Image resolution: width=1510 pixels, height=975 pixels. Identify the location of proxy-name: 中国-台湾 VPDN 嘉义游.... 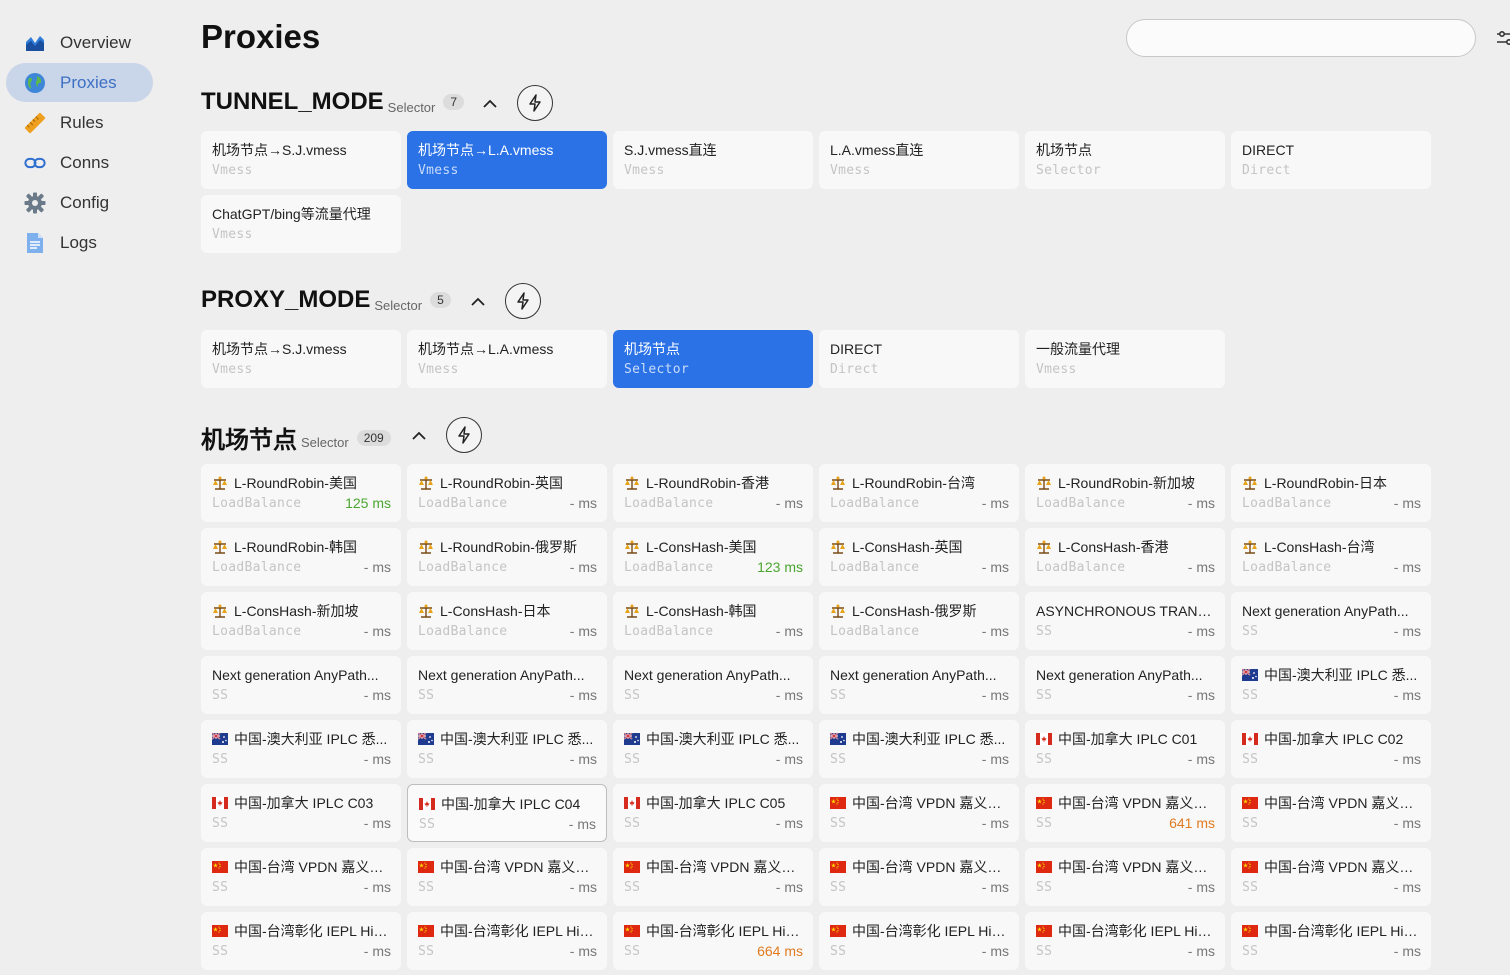
(301, 867).